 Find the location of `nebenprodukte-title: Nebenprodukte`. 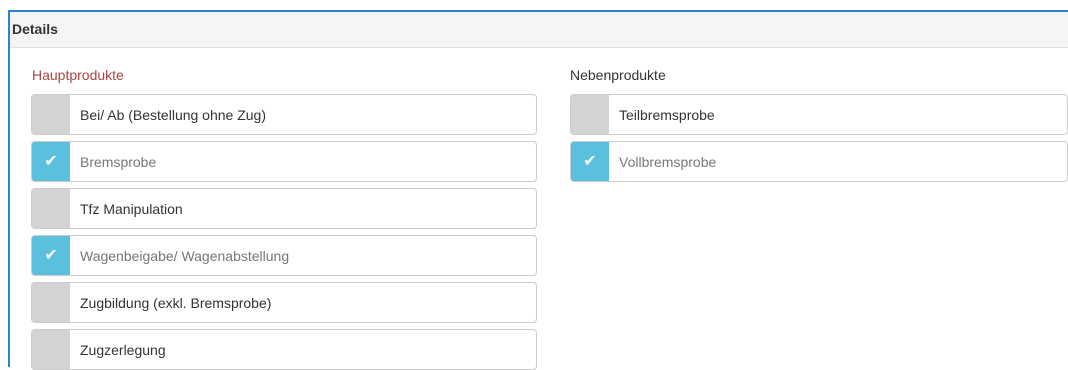

nebenprodukte-title: Nebenprodukte is located at coordinates (618, 75).